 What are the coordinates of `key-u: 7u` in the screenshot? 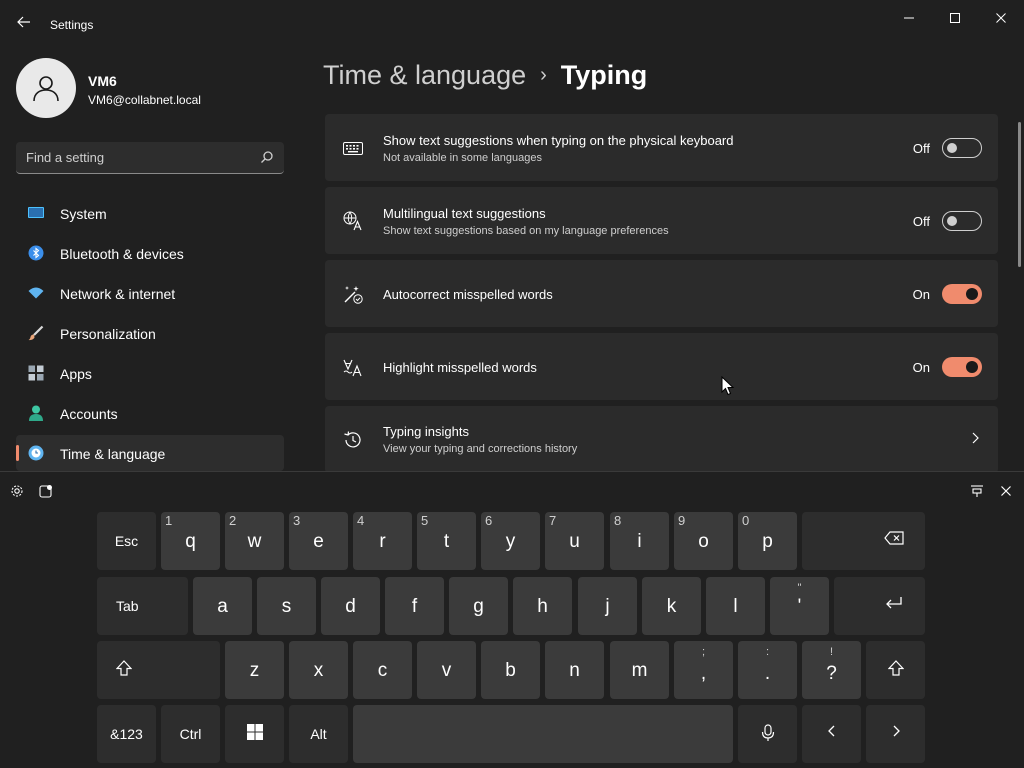 It's located at (574, 541).